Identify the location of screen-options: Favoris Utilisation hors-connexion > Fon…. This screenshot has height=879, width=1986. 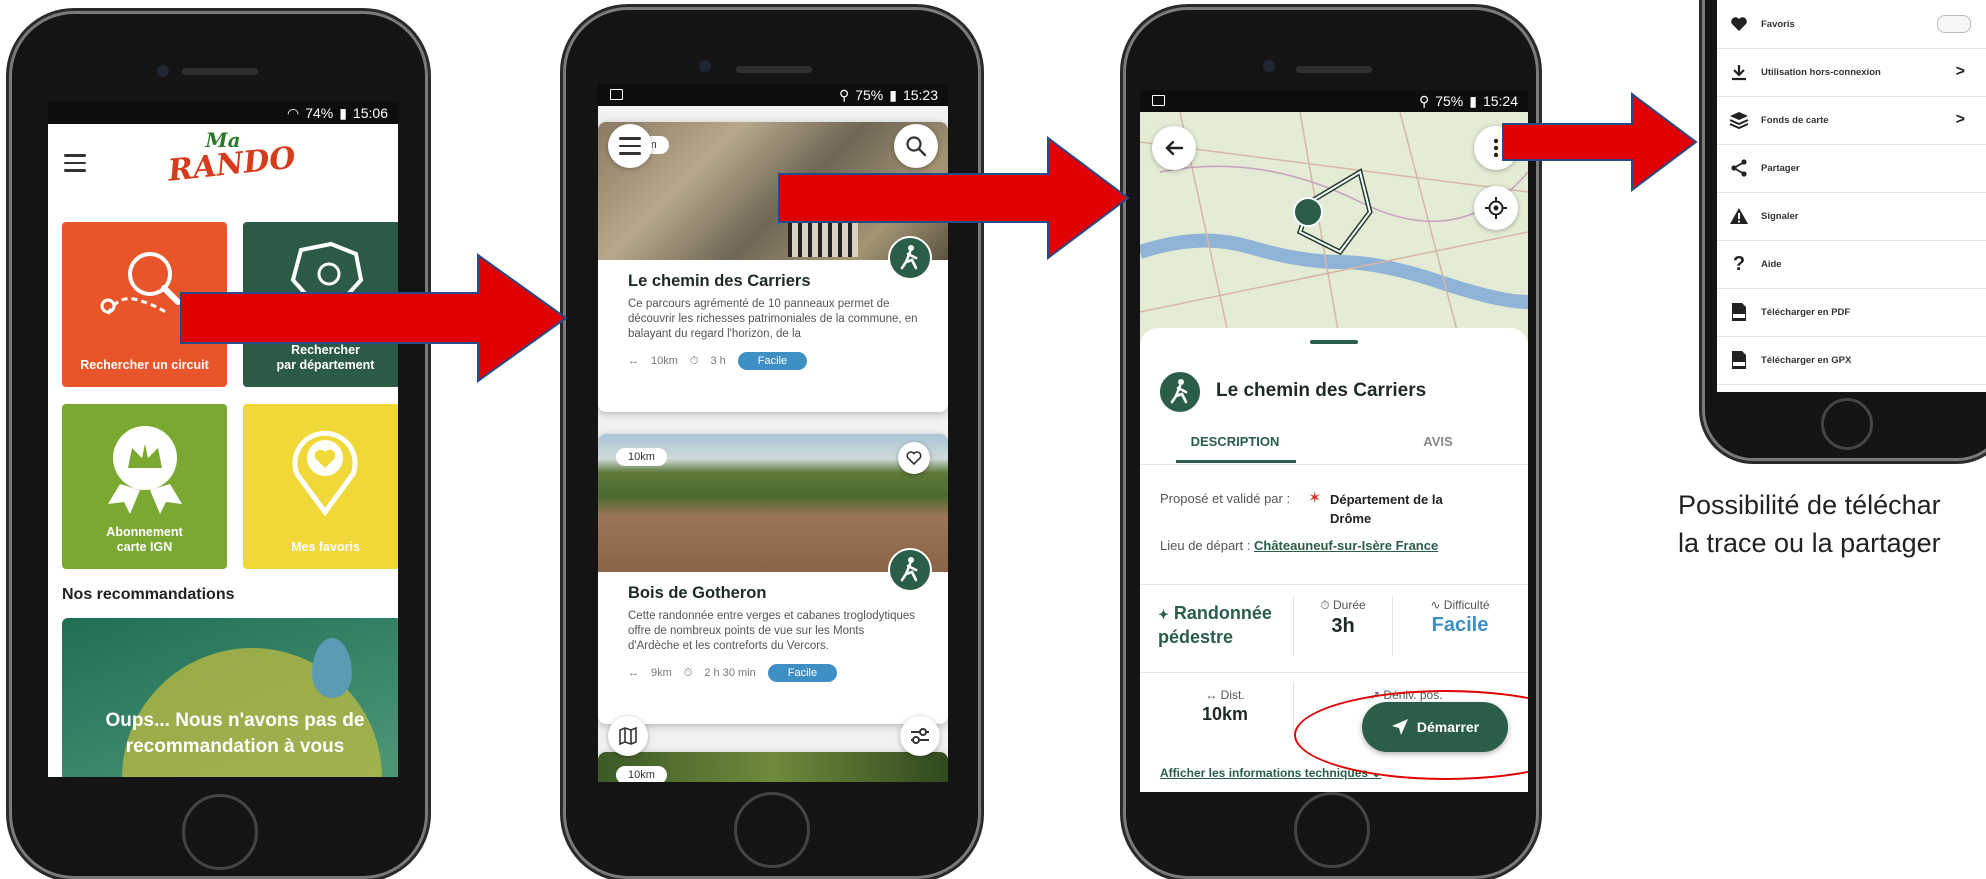
(1851, 196).